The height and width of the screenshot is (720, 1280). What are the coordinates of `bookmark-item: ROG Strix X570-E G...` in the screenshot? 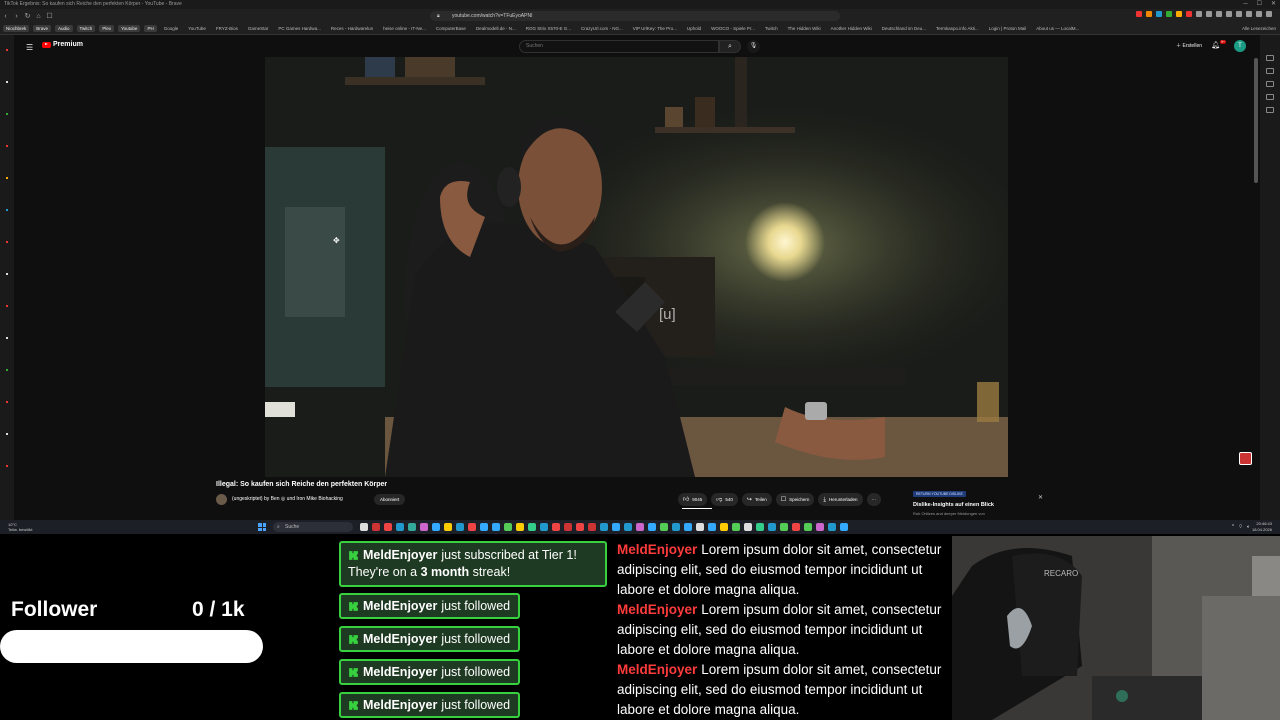 It's located at (548, 28).